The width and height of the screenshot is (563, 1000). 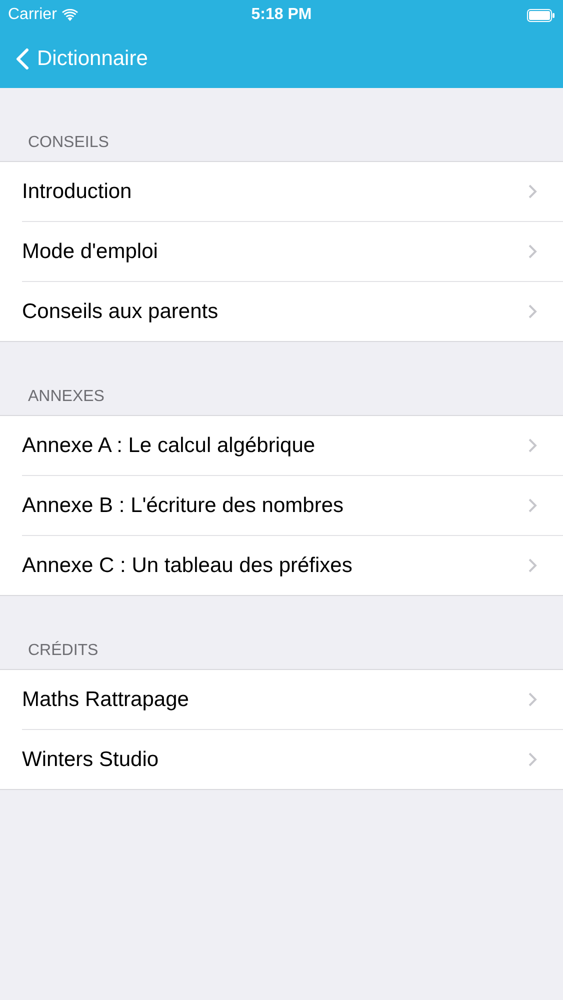 I want to click on battery-icon, so click(x=541, y=15).